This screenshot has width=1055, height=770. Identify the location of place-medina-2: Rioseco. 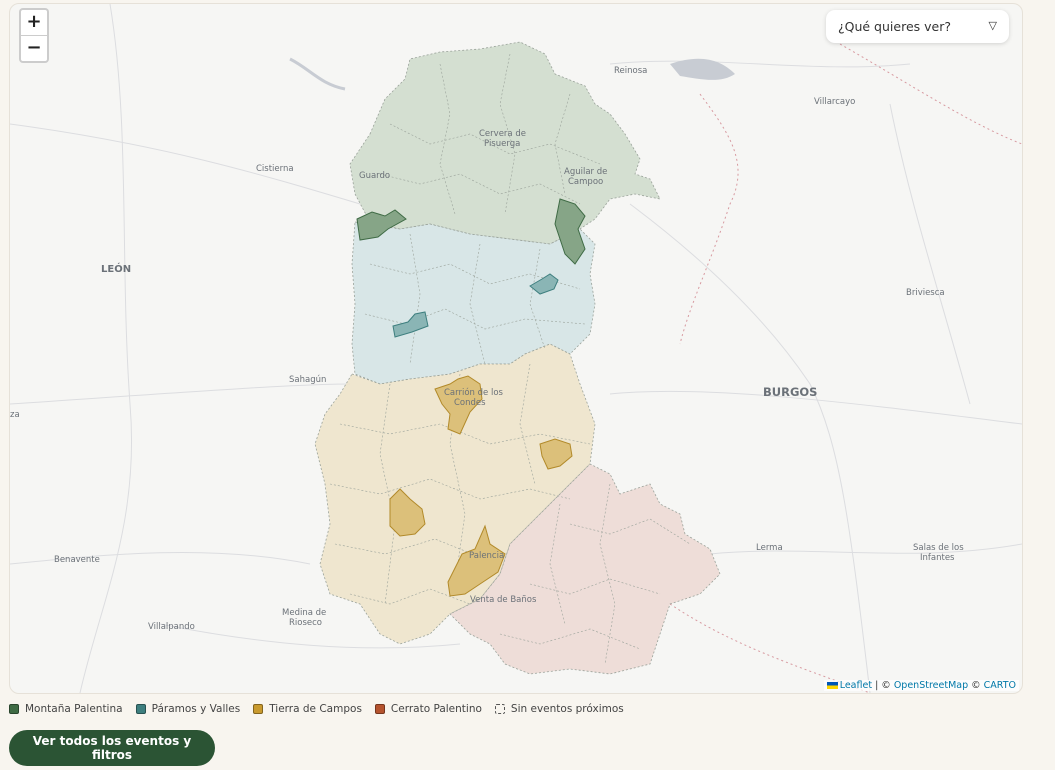
(305, 623).